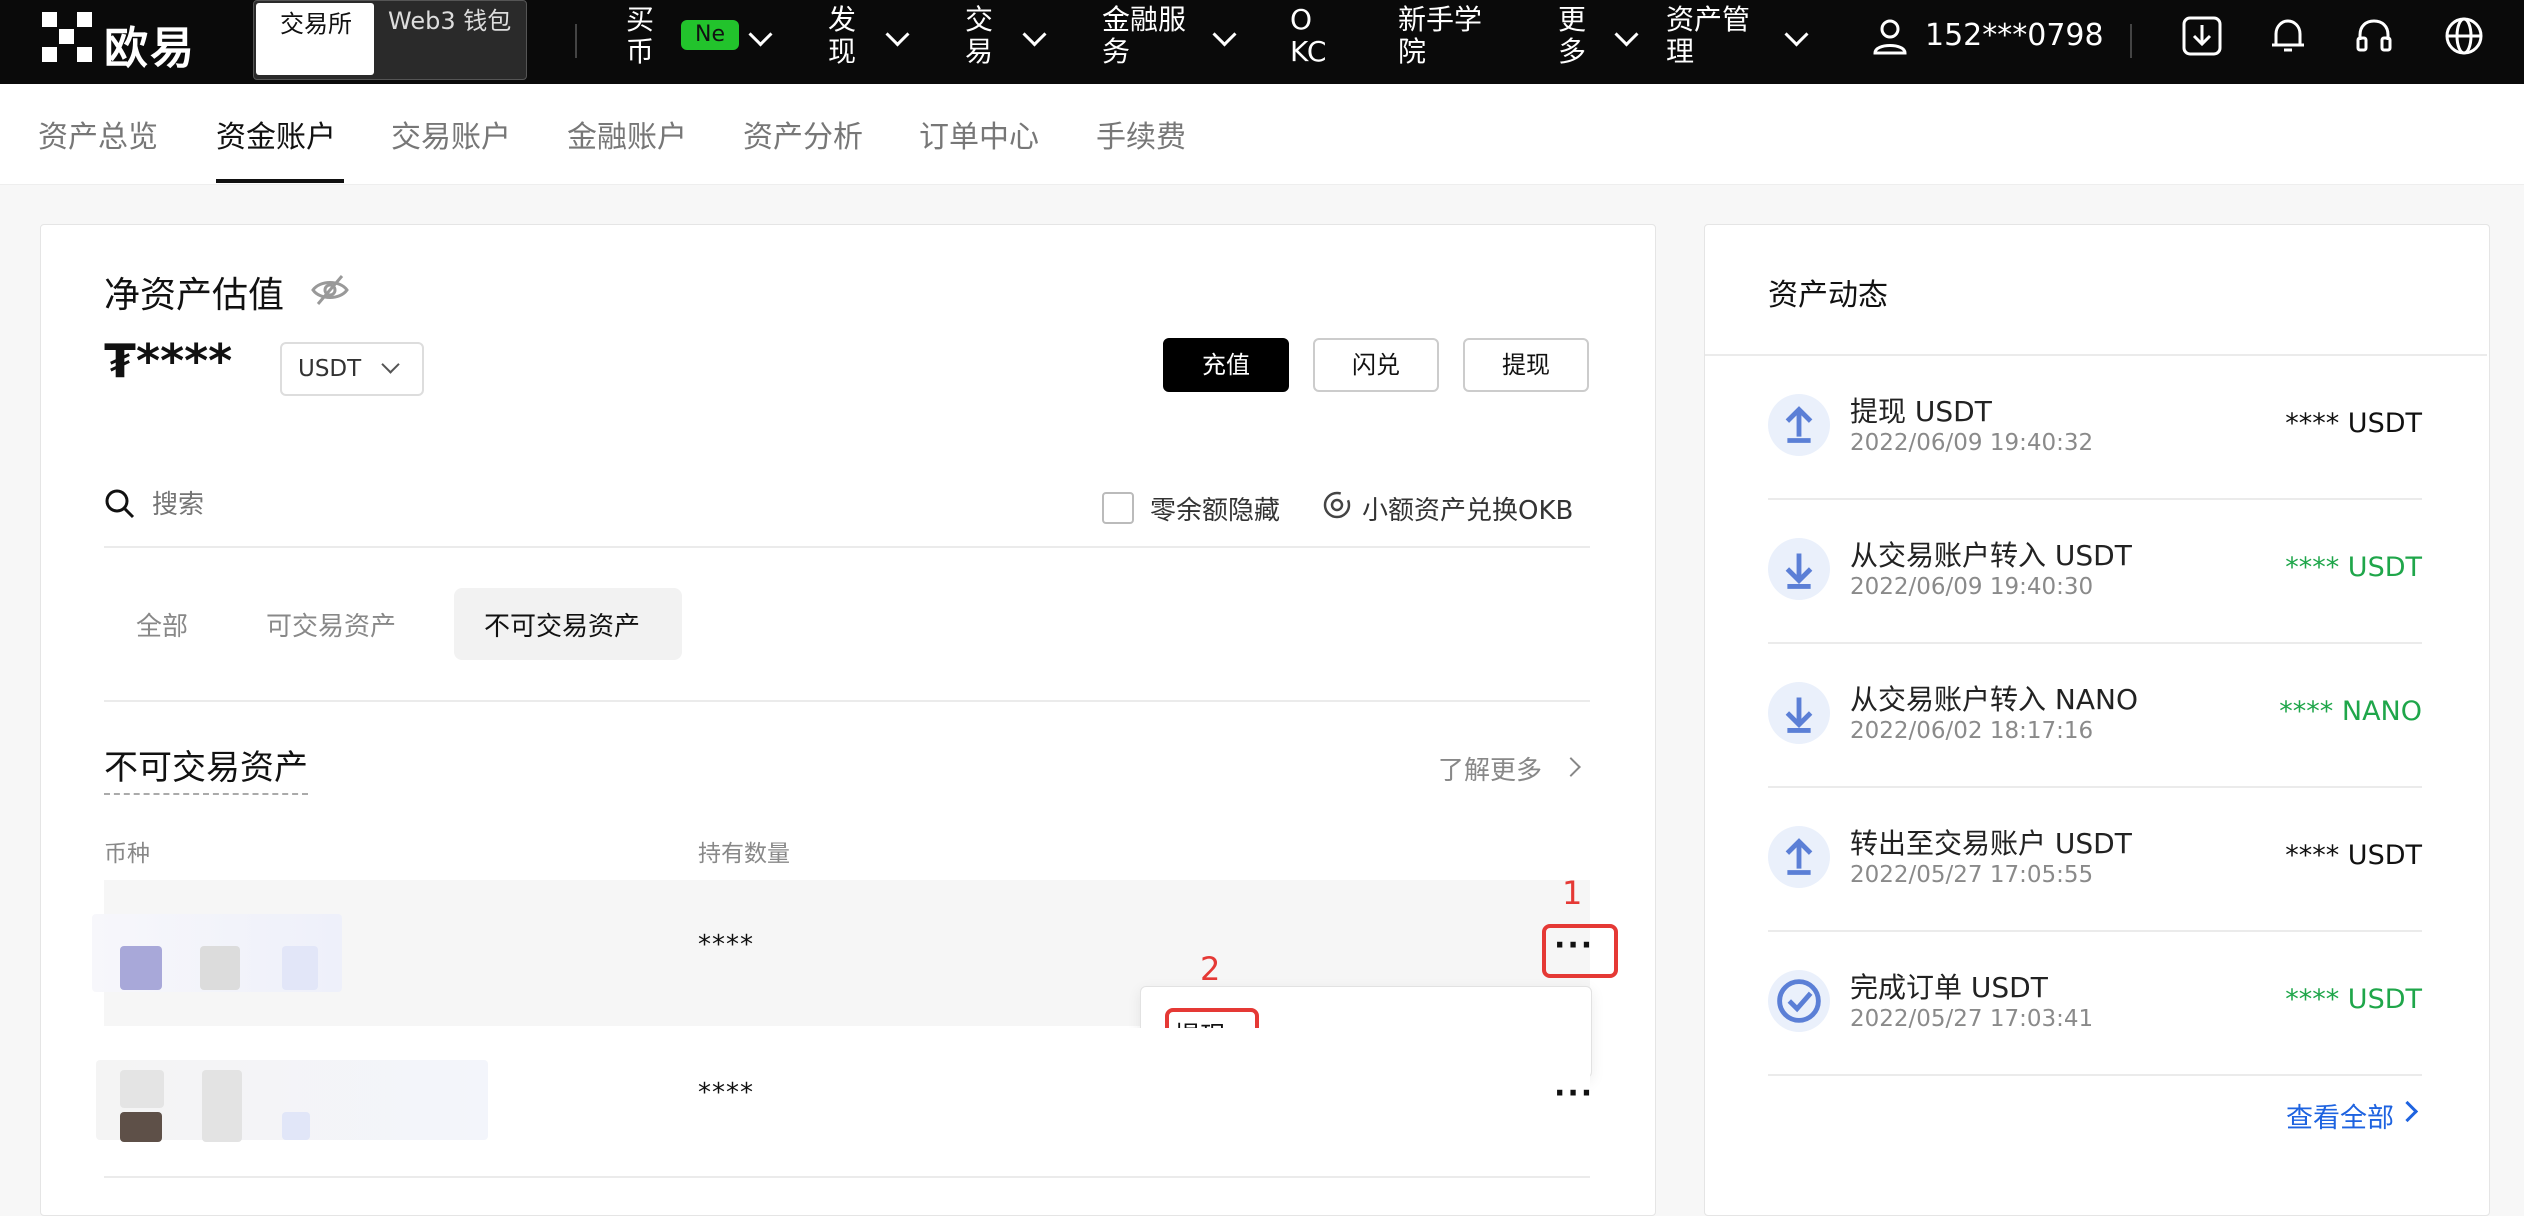  Describe the element at coordinates (120, 504) in the screenshot. I see `search-icon` at that location.